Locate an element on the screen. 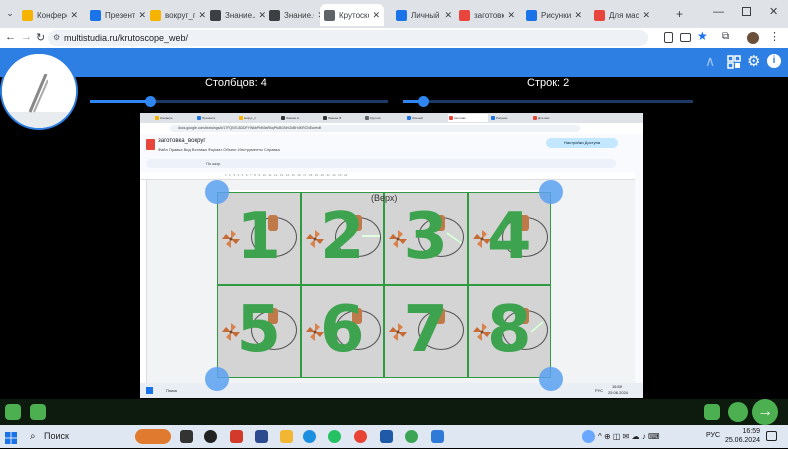 The image size is (788, 449). refresh-icon is located at coordinates (738, 412).